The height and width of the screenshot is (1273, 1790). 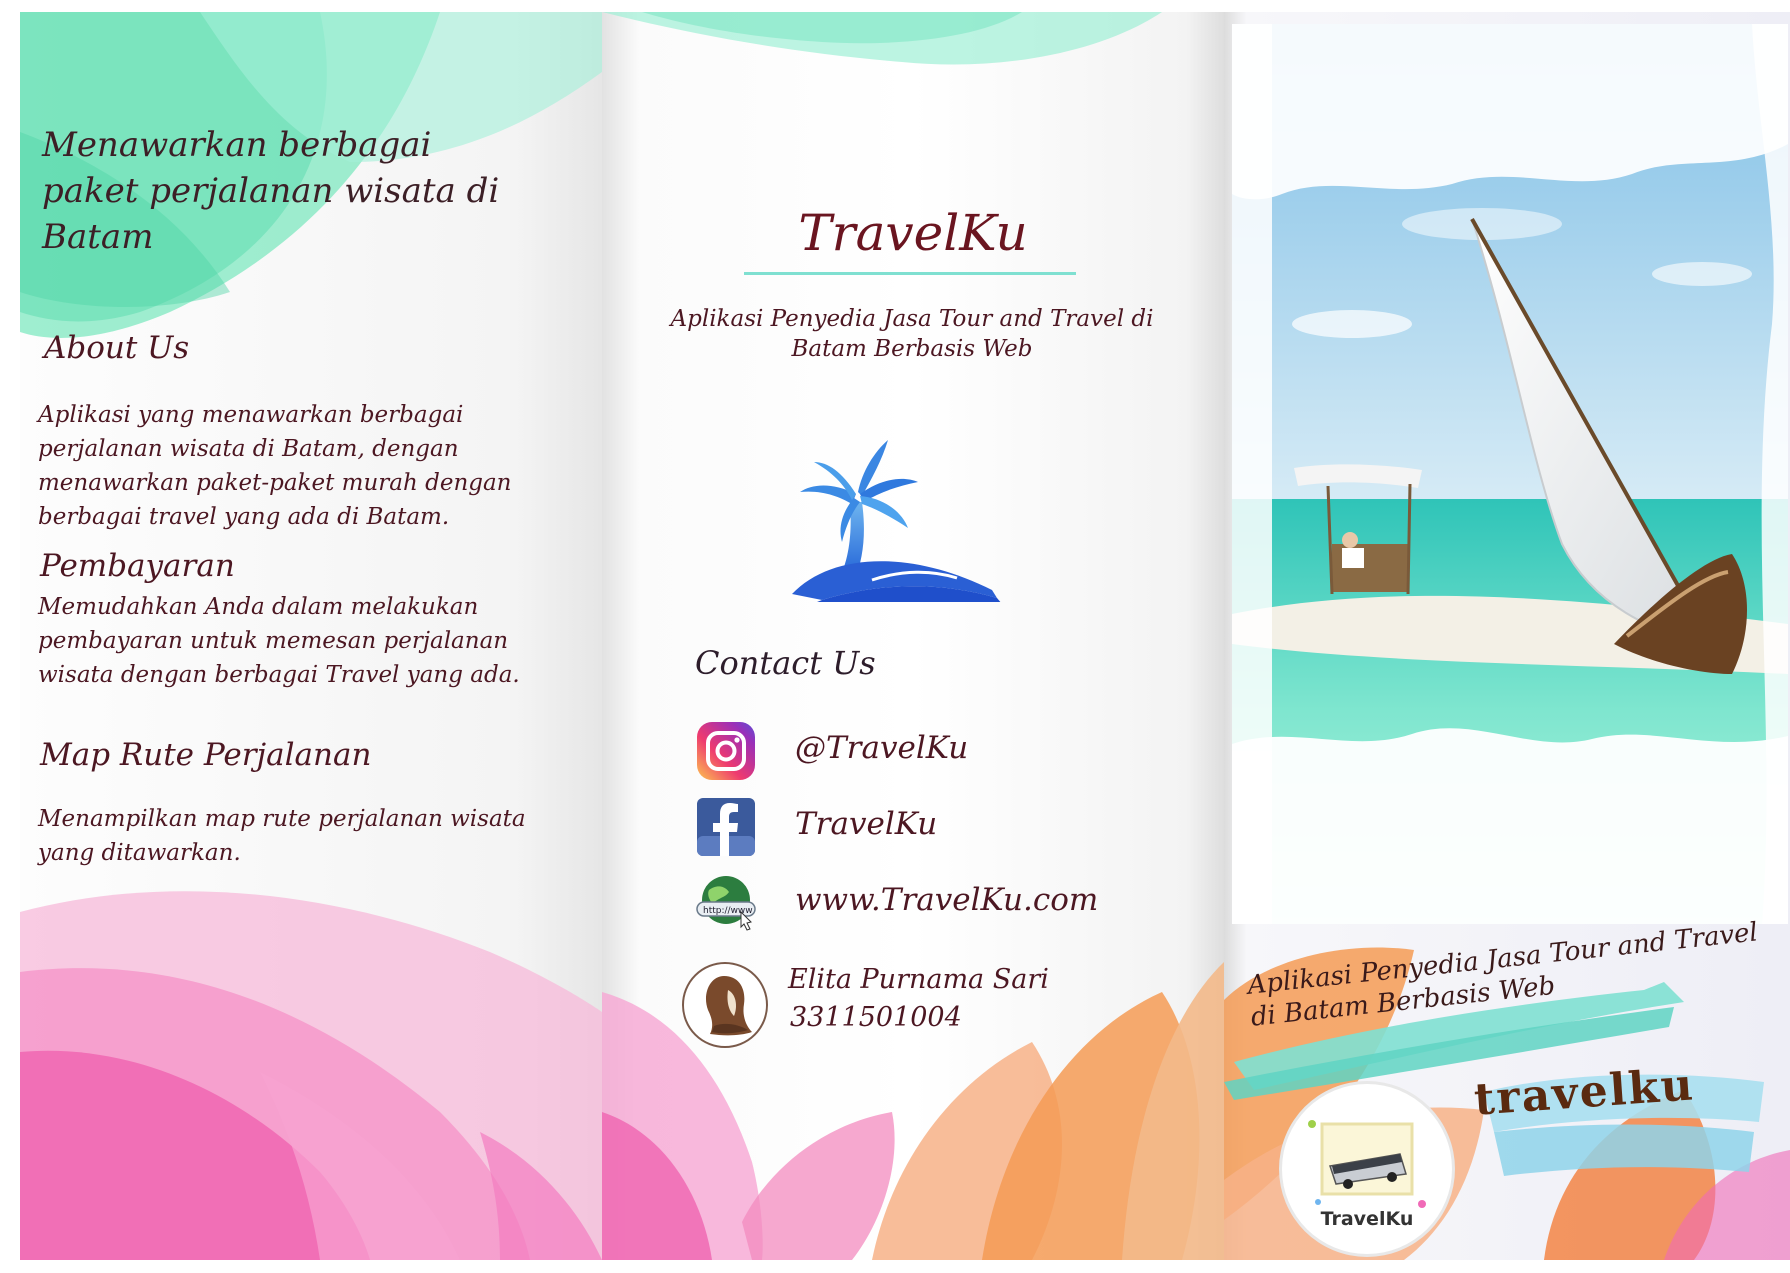 I want to click on author-name: Elita Purnama Sari, so click(x=918, y=979).